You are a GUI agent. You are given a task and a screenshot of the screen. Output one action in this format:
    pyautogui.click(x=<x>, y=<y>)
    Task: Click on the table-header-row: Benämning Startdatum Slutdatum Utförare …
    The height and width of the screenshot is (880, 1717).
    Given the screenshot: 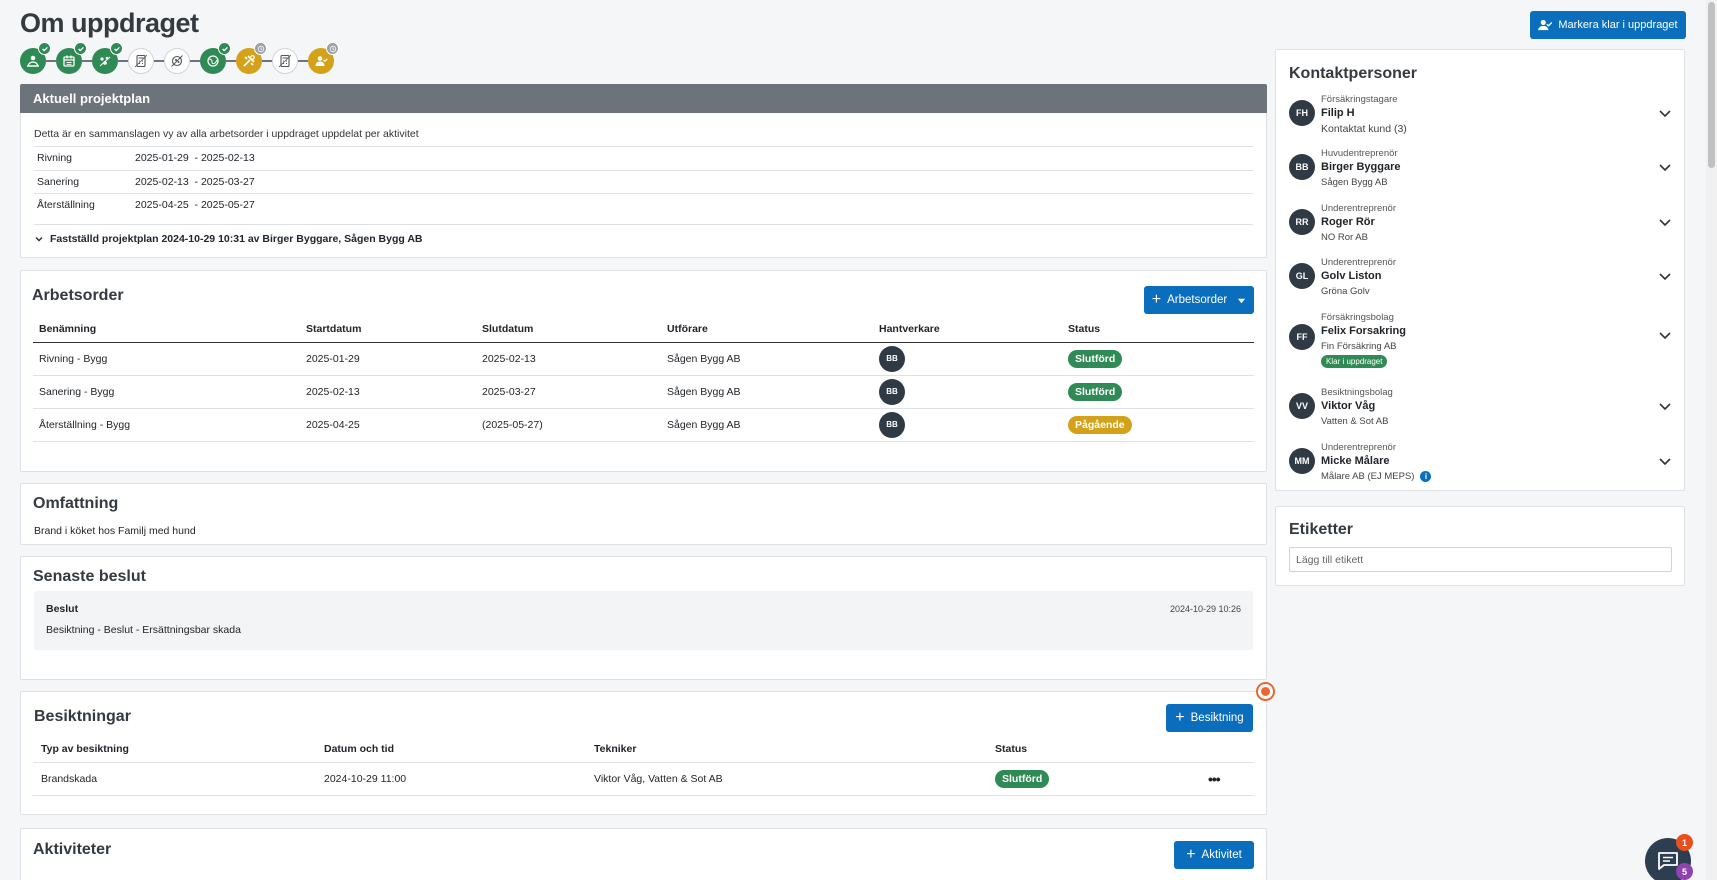 What is the action you would take?
    pyautogui.click(x=643, y=329)
    